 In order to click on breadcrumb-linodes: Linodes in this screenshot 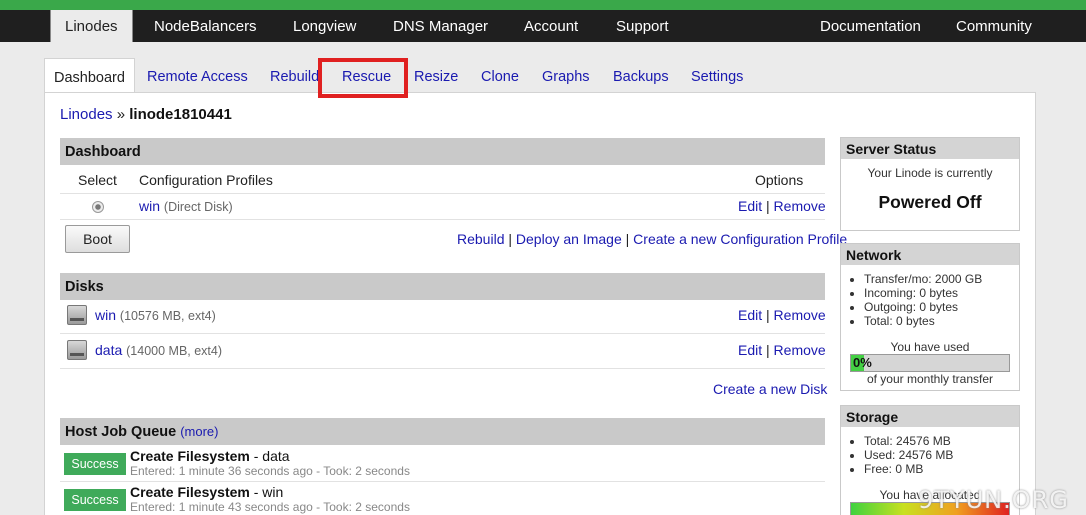, I will do `click(86, 114)`.